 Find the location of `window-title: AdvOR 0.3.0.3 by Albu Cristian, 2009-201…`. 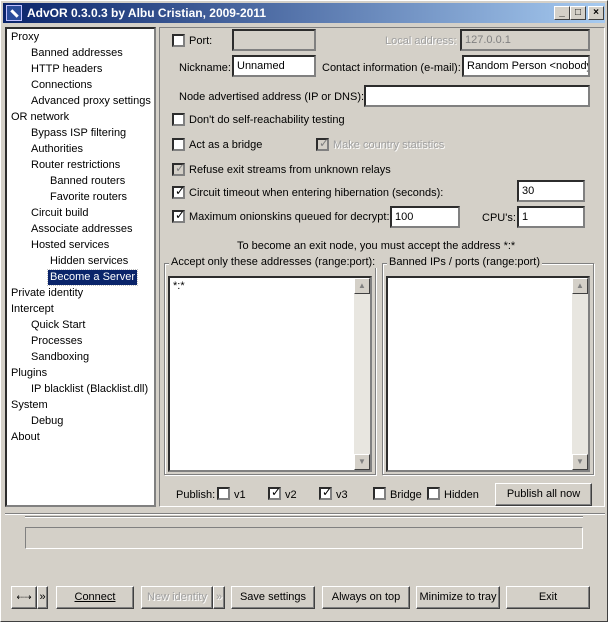

window-title: AdvOR 0.3.0.3 by Albu Cristian, 2009-201… is located at coordinates (146, 13).